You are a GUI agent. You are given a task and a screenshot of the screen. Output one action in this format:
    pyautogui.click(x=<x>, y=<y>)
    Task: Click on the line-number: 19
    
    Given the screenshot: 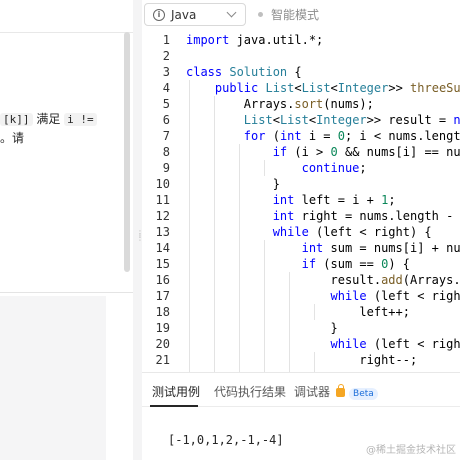 What is the action you would take?
    pyautogui.click(x=162, y=328)
    